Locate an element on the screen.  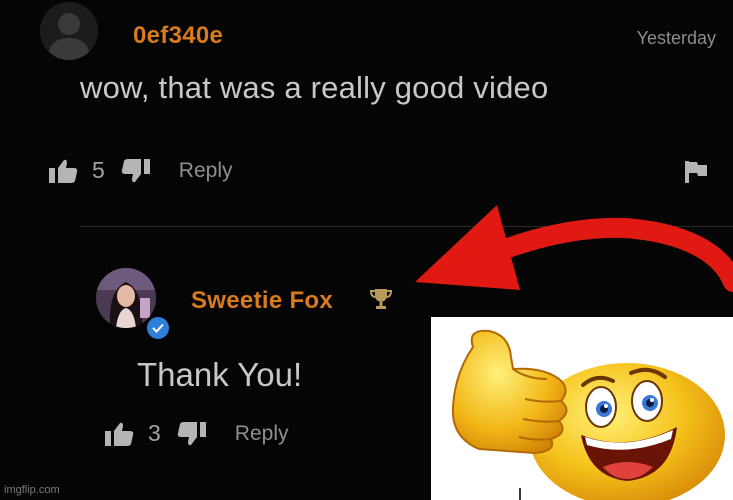
like-count: 3 is located at coordinates (154, 433).